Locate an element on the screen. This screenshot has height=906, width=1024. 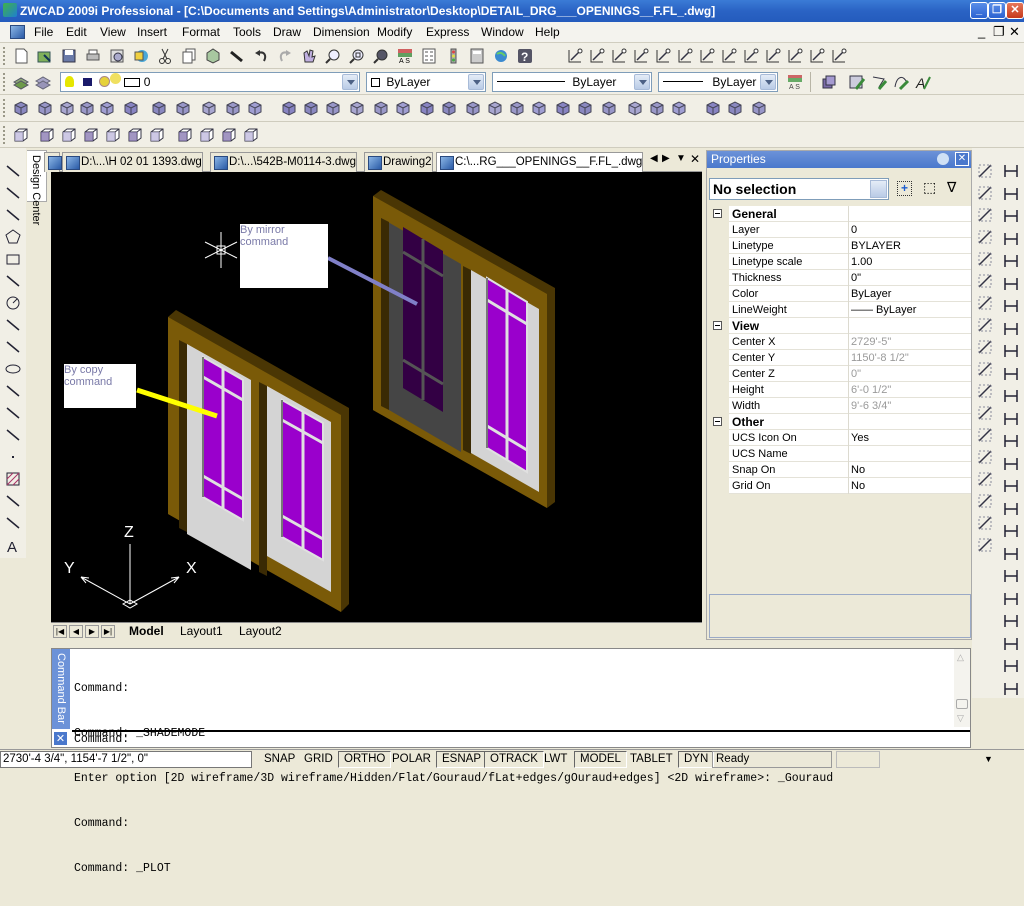
zoom-previous-icon is located at coordinates (381, 56).